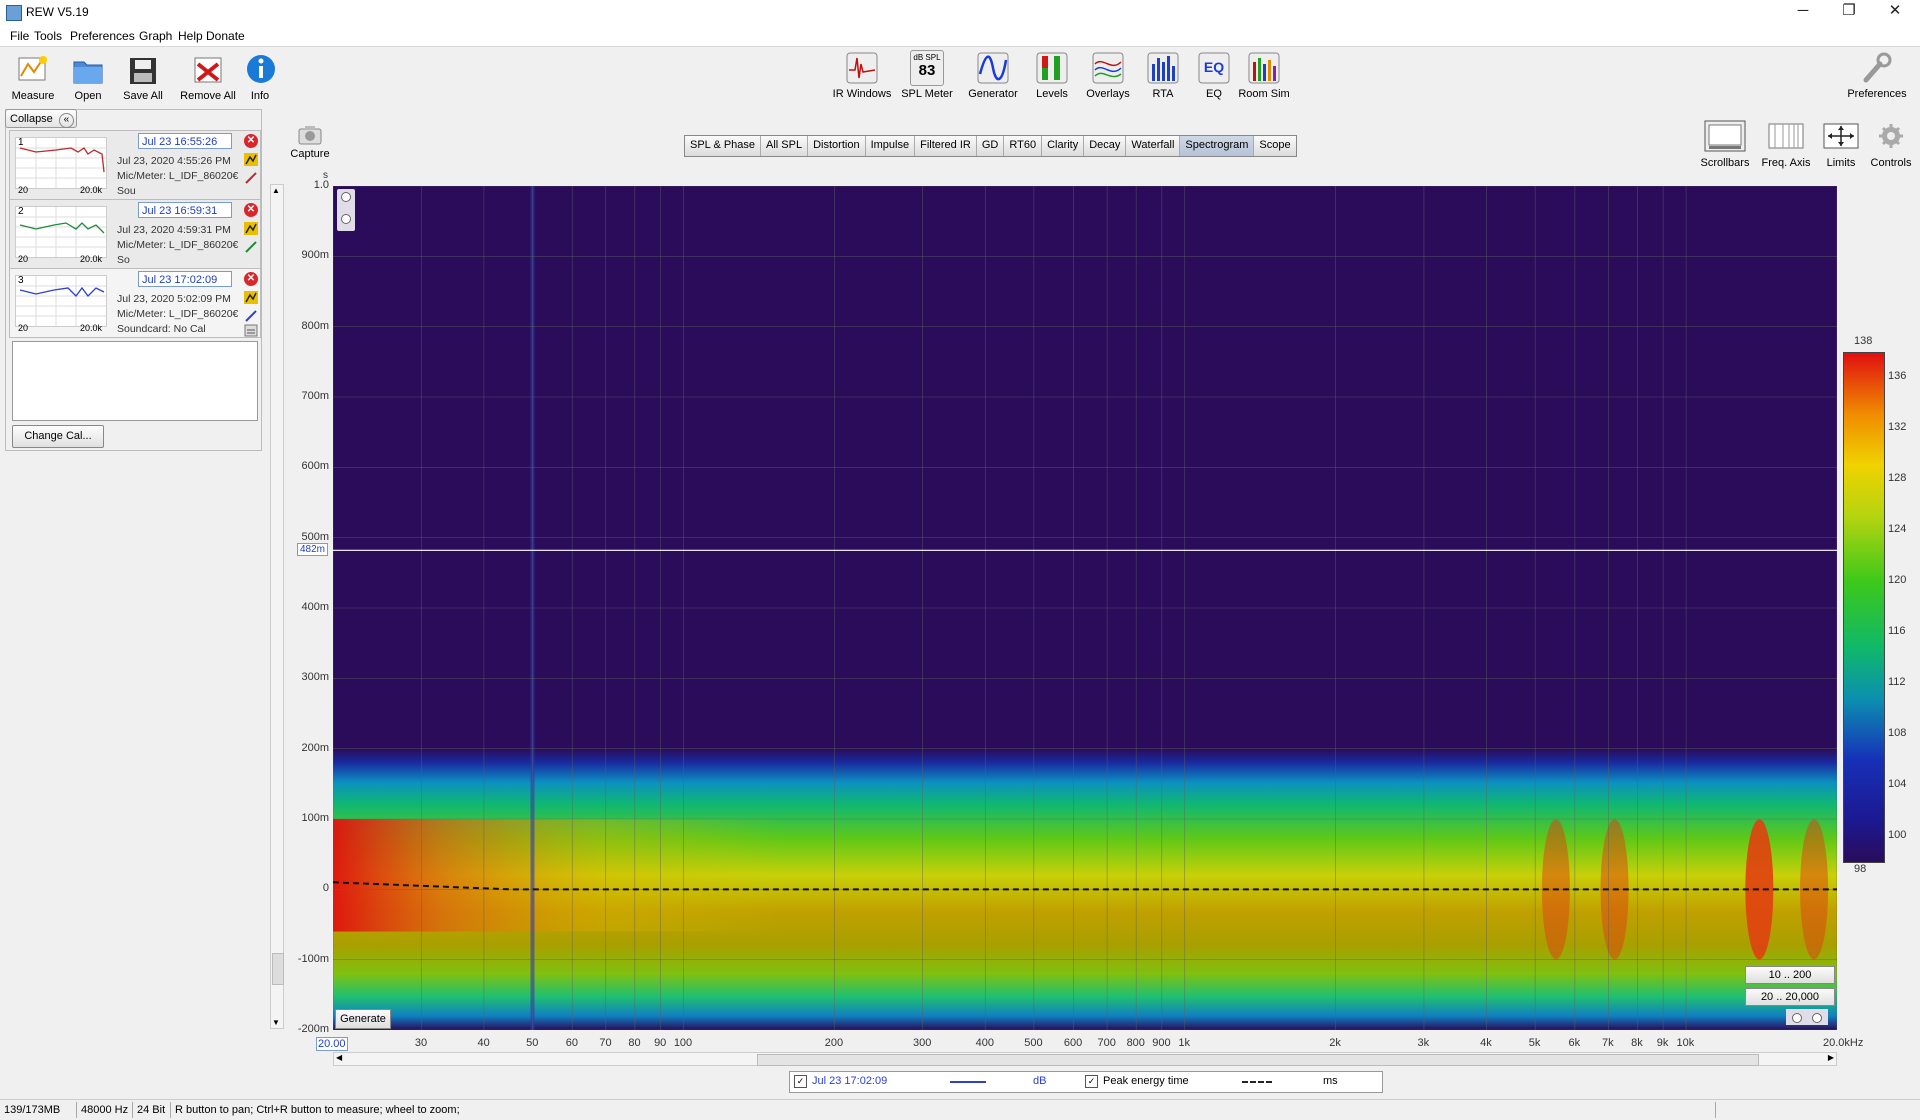 This screenshot has height=1120, width=1920. What do you see at coordinates (483, 1043) in the screenshot?
I see `x-tick-label: 40` at bounding box center [483, 1043].